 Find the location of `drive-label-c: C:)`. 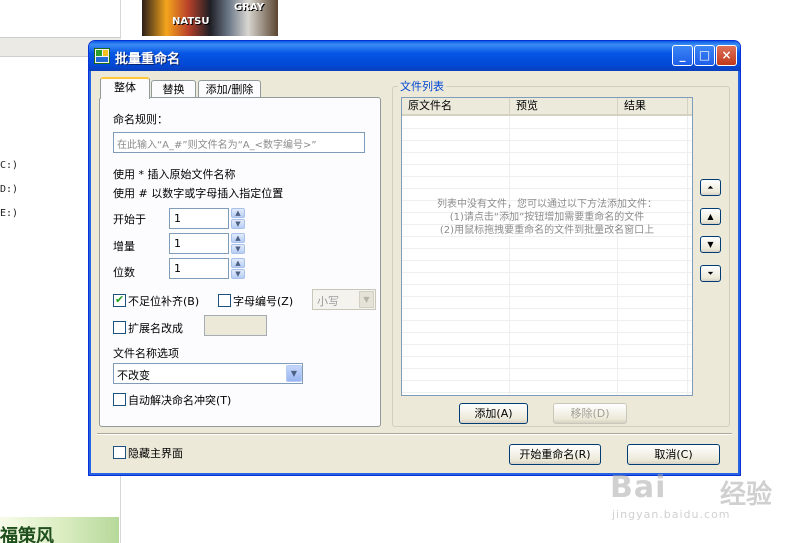

drive-label-c: C:) is located at coordinates (9, 165).